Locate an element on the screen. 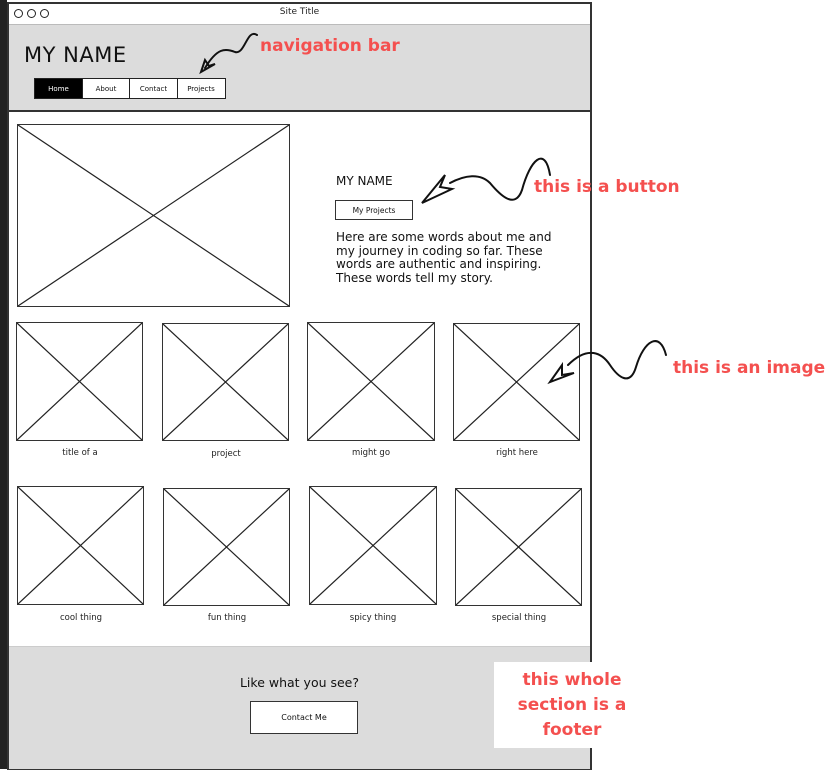 This screenshot has width=830, height=770. title-bar: Site Title is located at coordinates (299, 14).